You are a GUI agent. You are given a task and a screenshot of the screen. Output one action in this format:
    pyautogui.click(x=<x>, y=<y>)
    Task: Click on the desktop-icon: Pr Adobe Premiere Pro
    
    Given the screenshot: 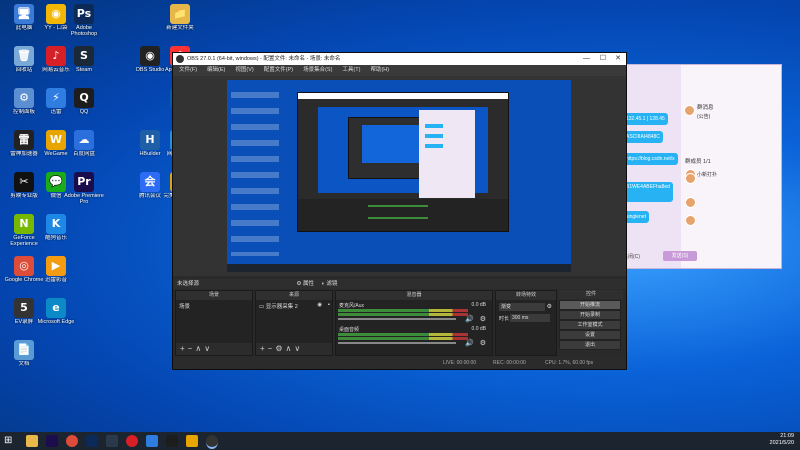 What is the action you would take?
    pyautogui.click(x=84, y=188)
    